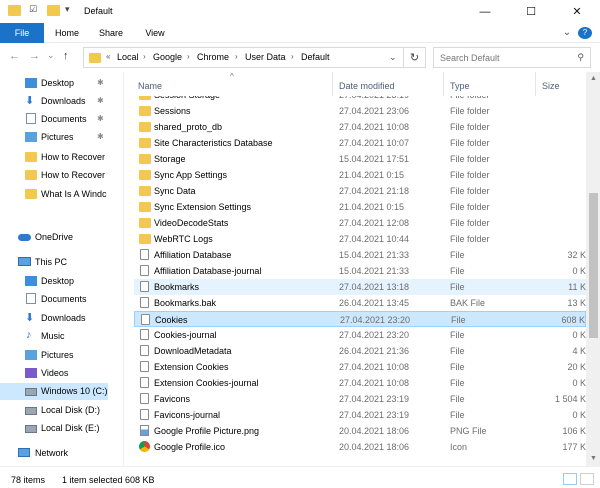  What do you see at coordinates (111, 33) in the screenshot?
I see `tab-share: Share` at bounding box center [111, 33].